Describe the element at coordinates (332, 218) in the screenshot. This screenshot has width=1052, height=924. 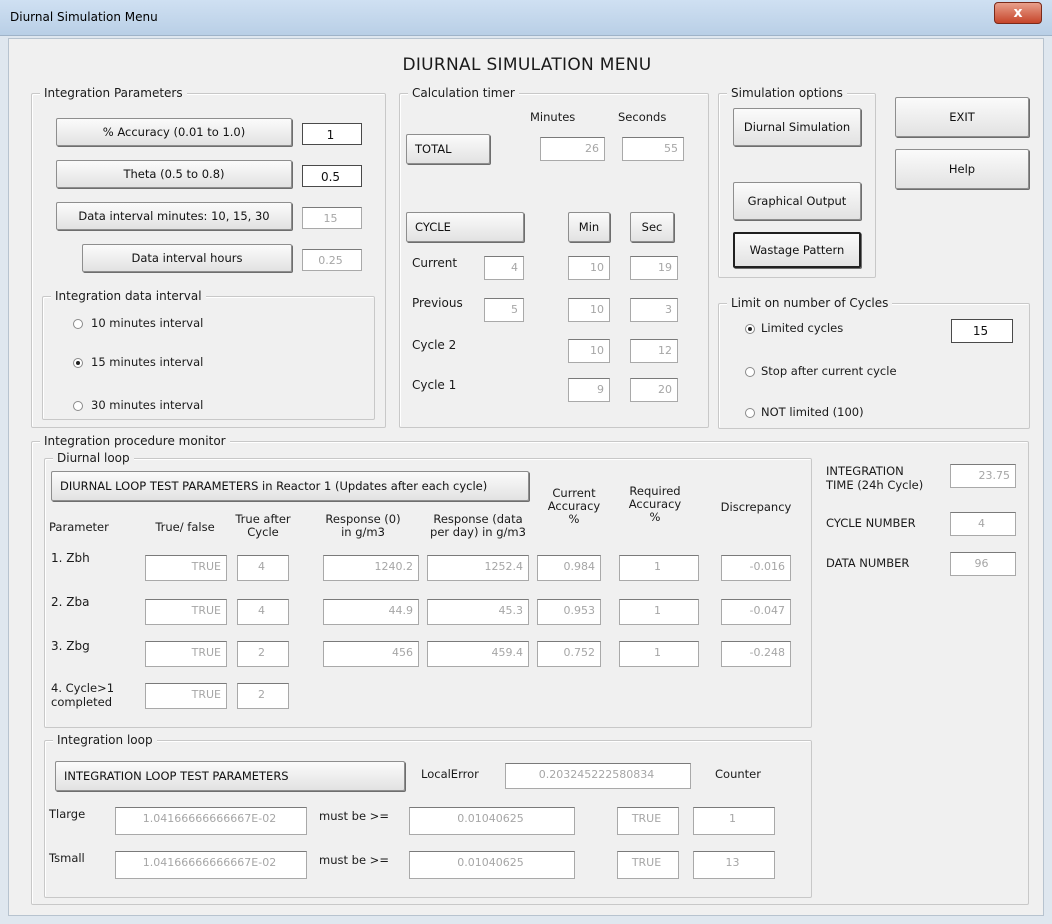
I see `data-interval-minutes-field: 15` at that location.